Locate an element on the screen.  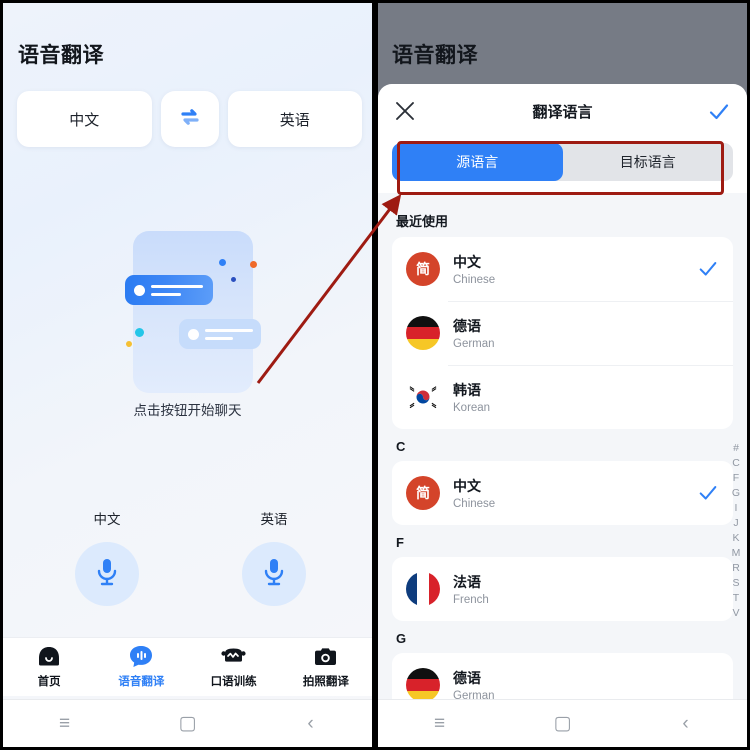
language-selector-row: 中文 英语 is located at coordinates (189, 119).